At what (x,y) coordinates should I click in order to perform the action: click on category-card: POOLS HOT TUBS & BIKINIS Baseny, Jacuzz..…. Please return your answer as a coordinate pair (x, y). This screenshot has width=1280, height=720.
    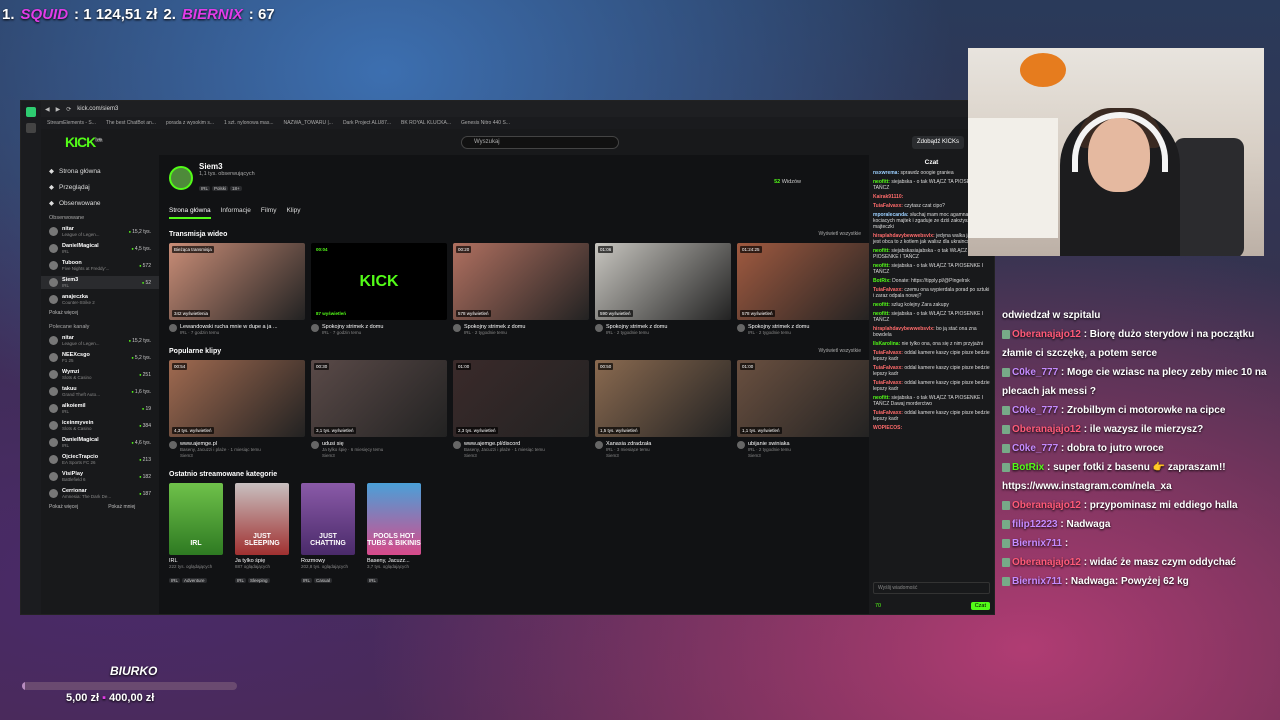
    Looking at the image, I should click on (394, 535).